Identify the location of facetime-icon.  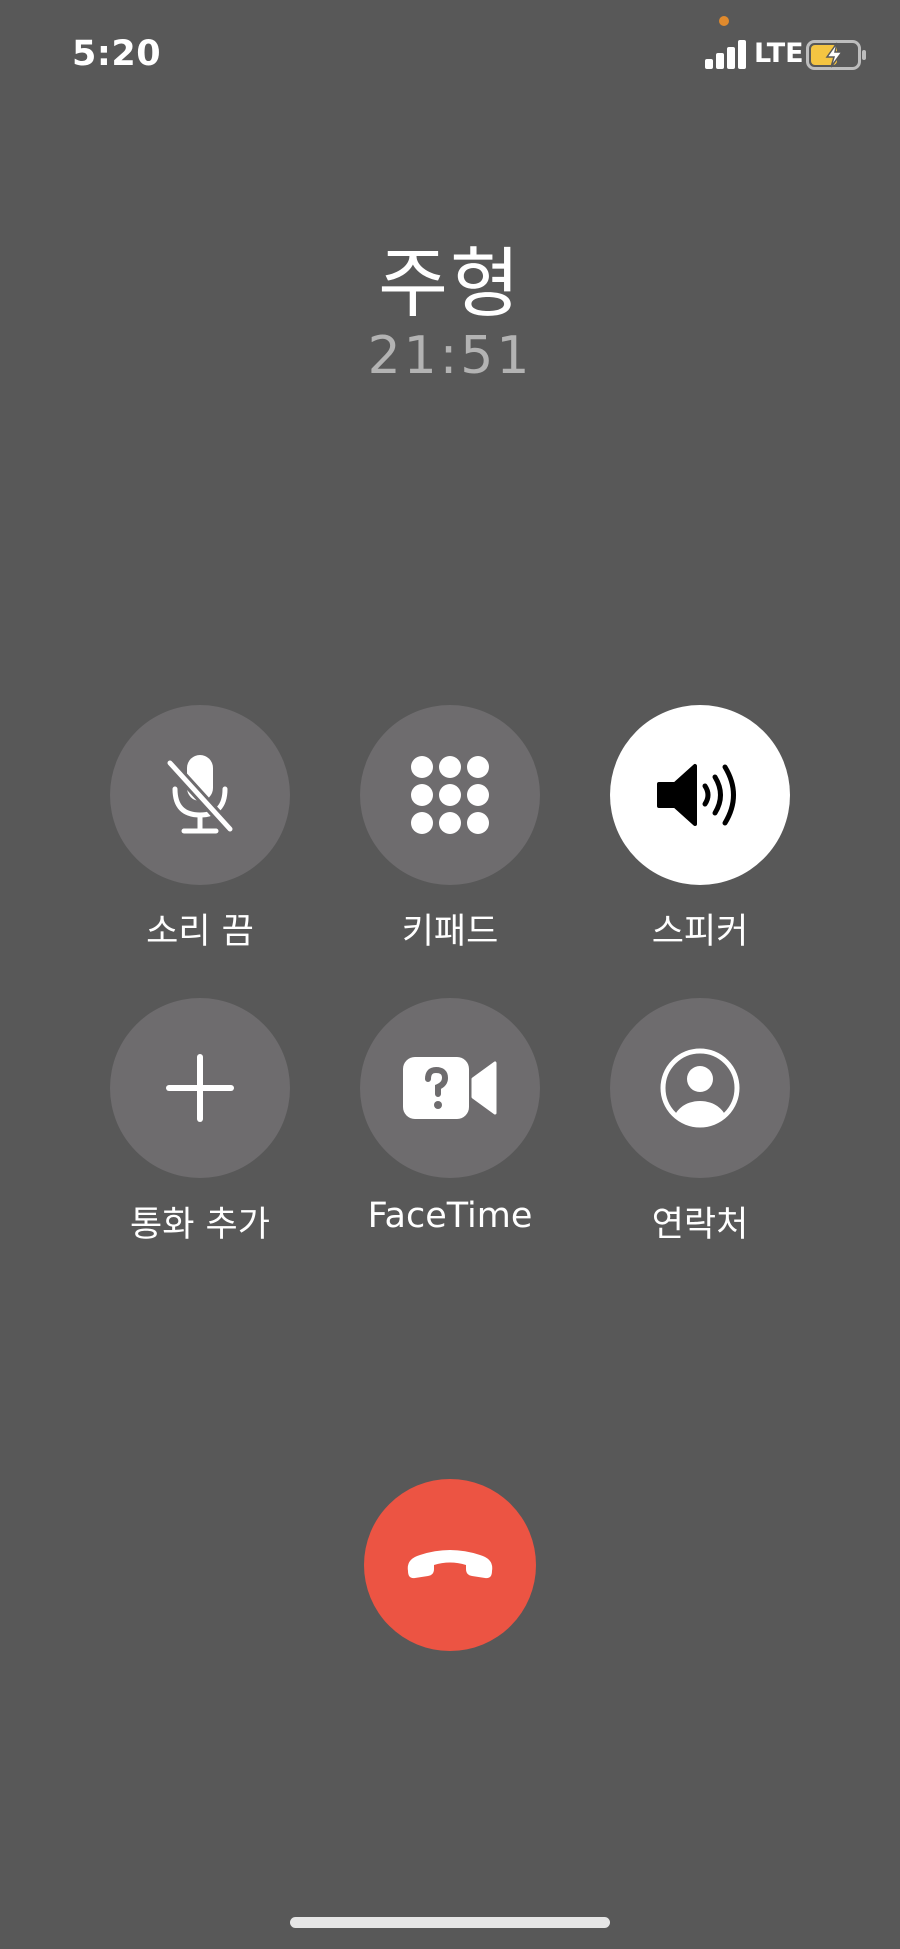
(450, 1088).